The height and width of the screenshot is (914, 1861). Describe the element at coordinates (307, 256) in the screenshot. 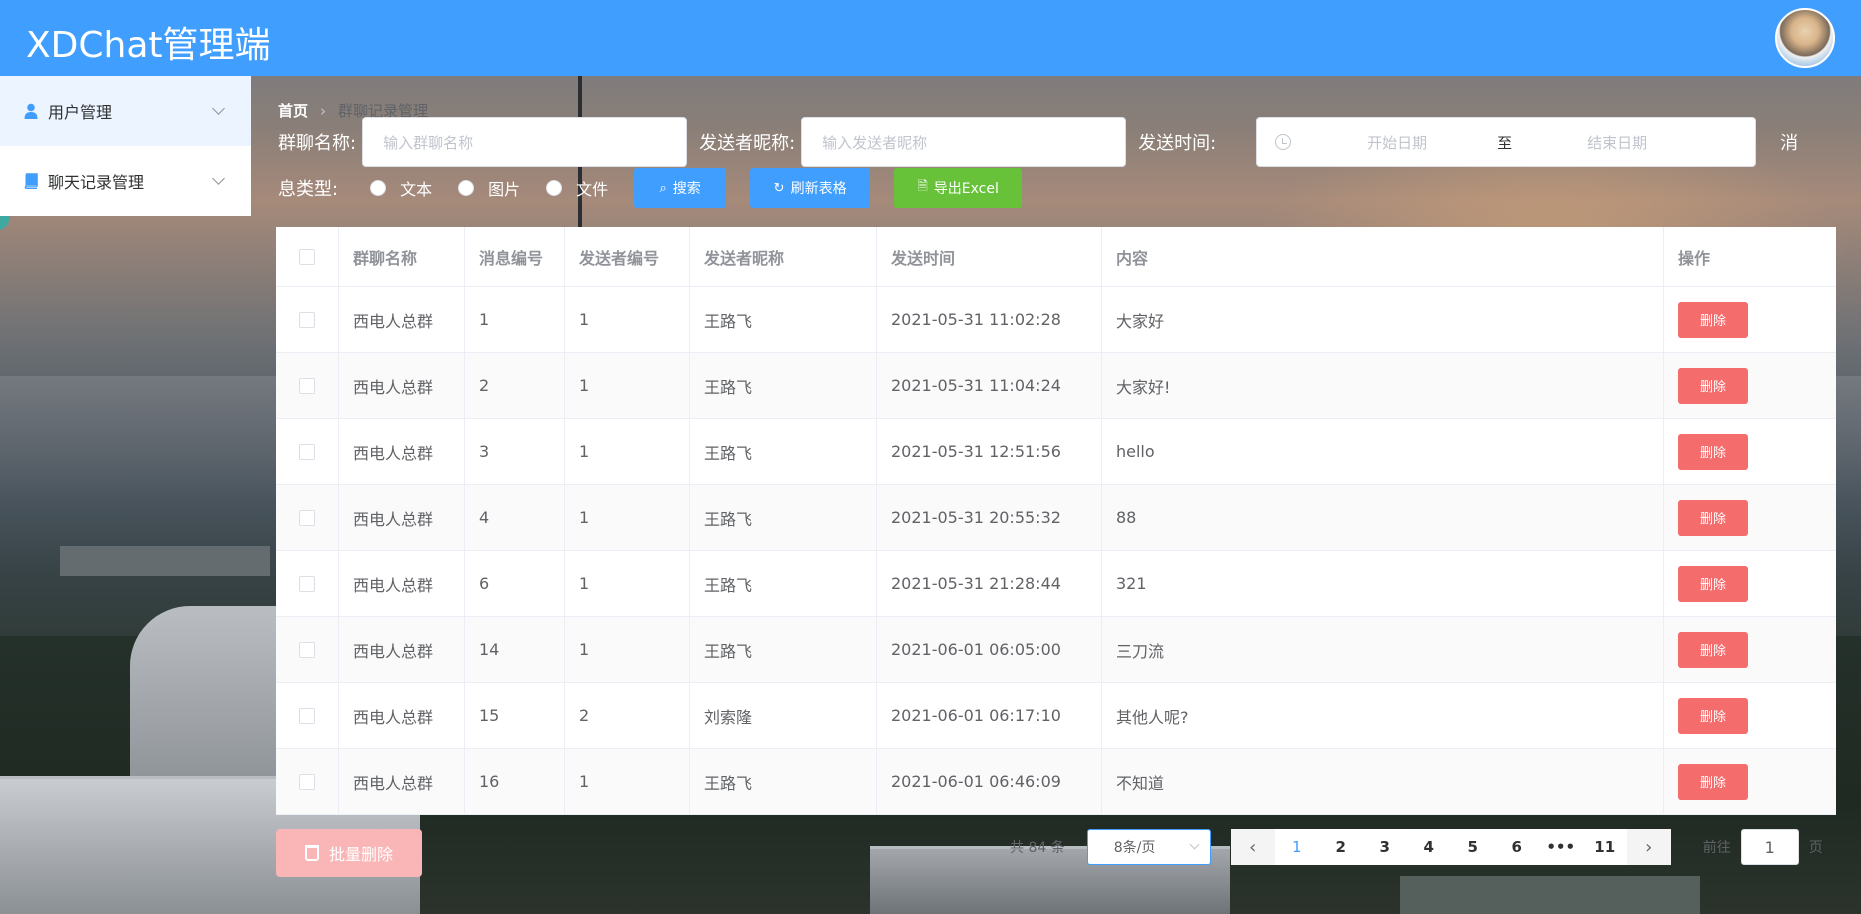

I see `select-all-checkbox` at that location.